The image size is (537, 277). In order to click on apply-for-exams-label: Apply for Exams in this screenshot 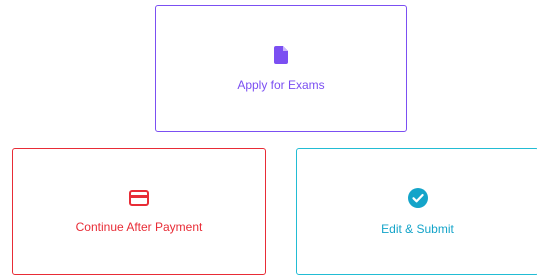, I will do `click(281, 84)`.